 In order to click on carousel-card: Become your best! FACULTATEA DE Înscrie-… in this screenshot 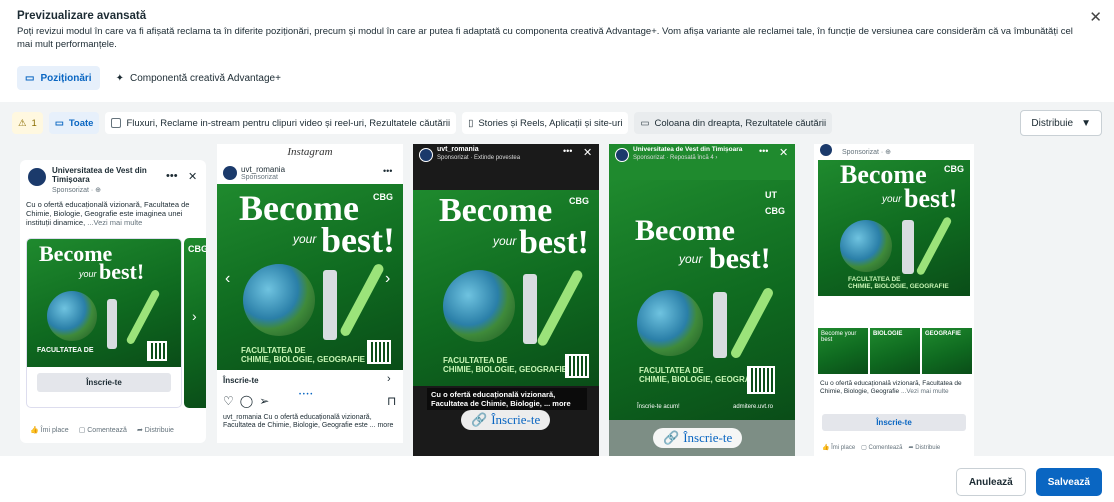, I will do `click(104, 323)`.